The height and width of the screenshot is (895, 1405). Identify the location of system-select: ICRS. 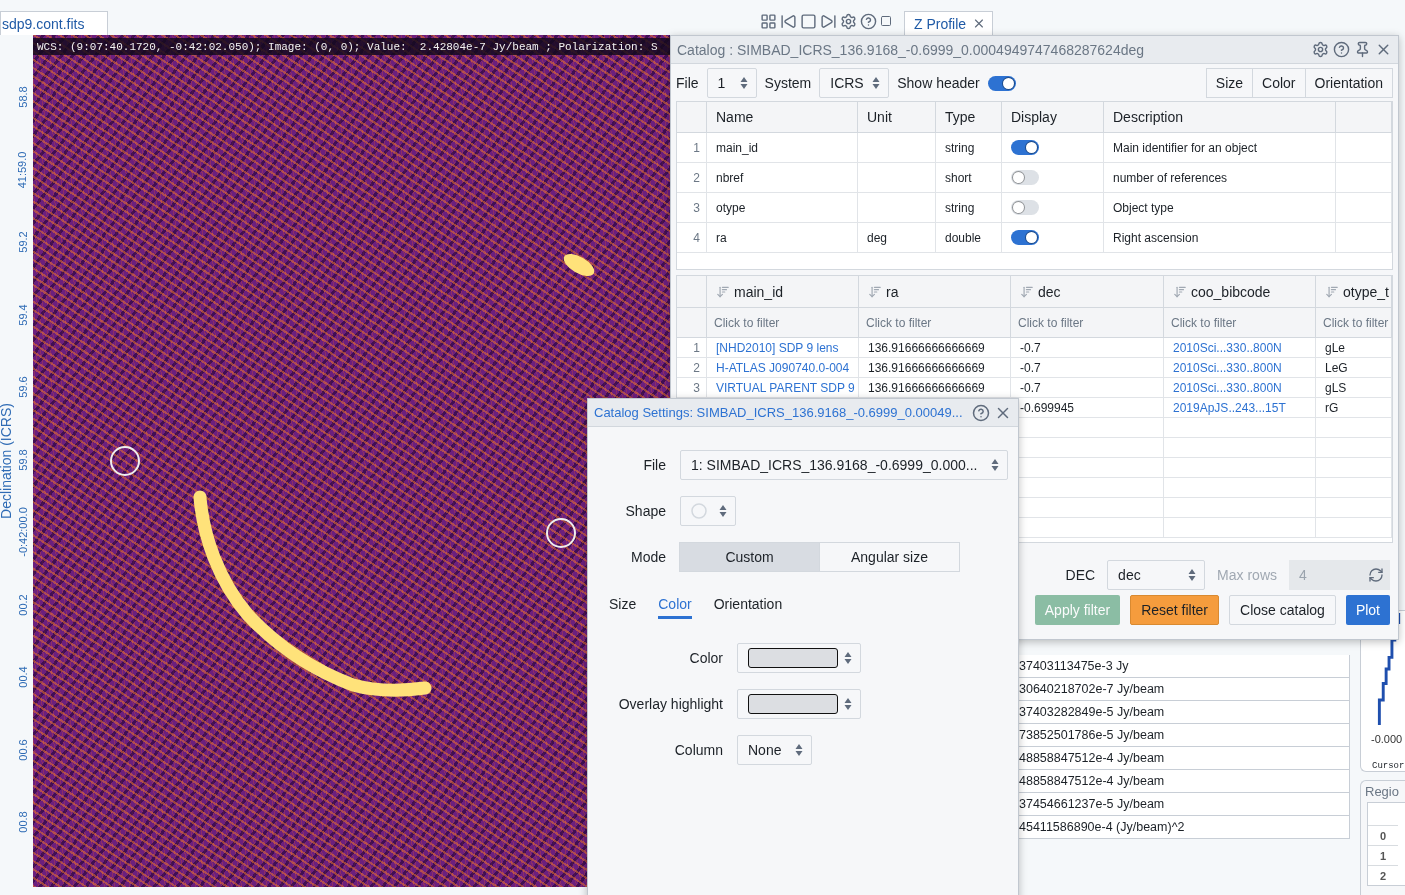
(854, 83).